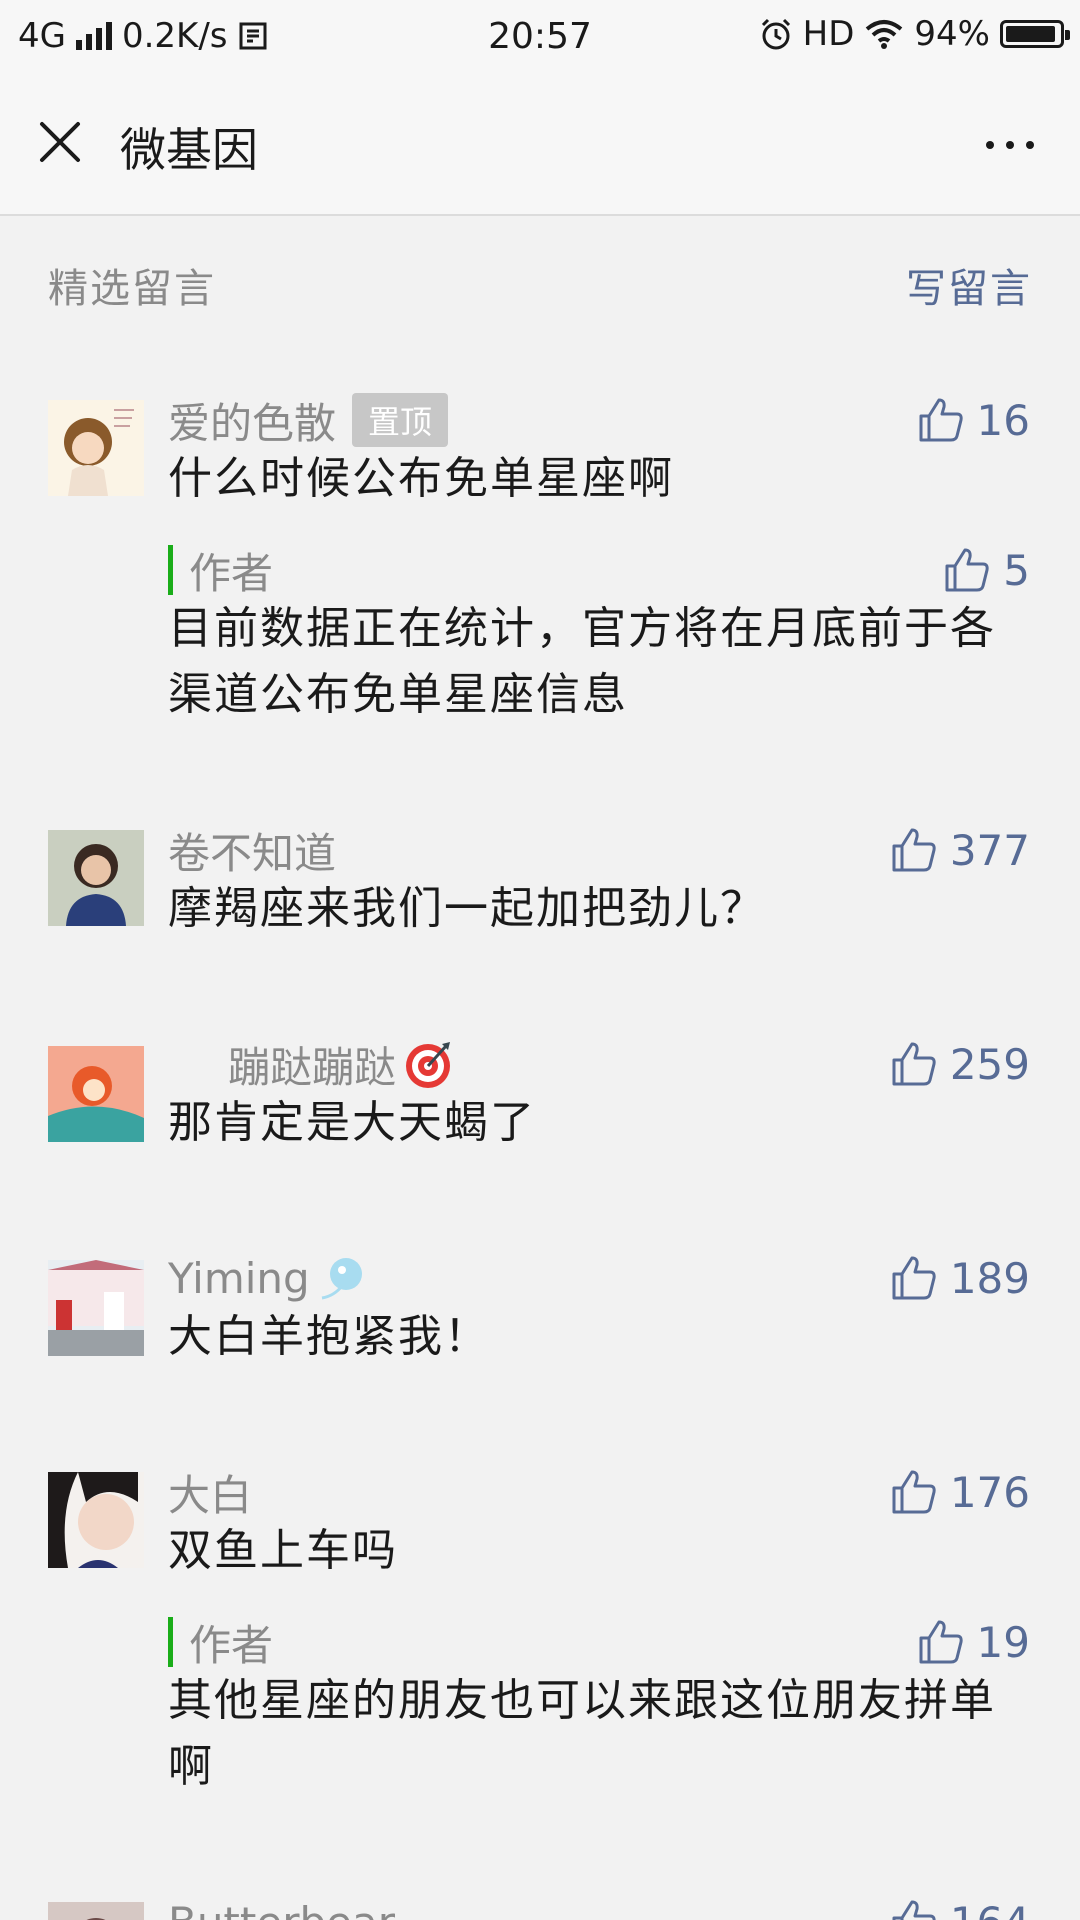  Describe the element at coordinates (540, 144) in the screenshot. I see `nav-bar: 微基因` at that location.